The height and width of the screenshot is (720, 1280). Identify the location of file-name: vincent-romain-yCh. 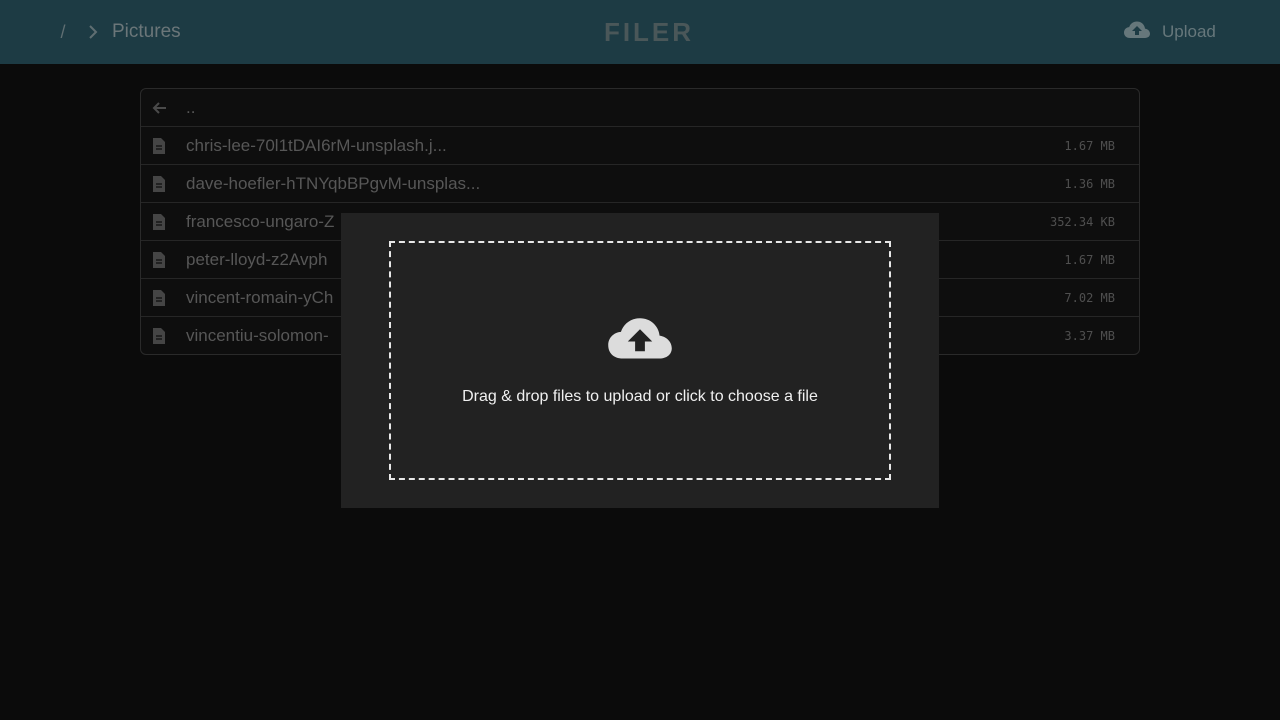
(260, 297).